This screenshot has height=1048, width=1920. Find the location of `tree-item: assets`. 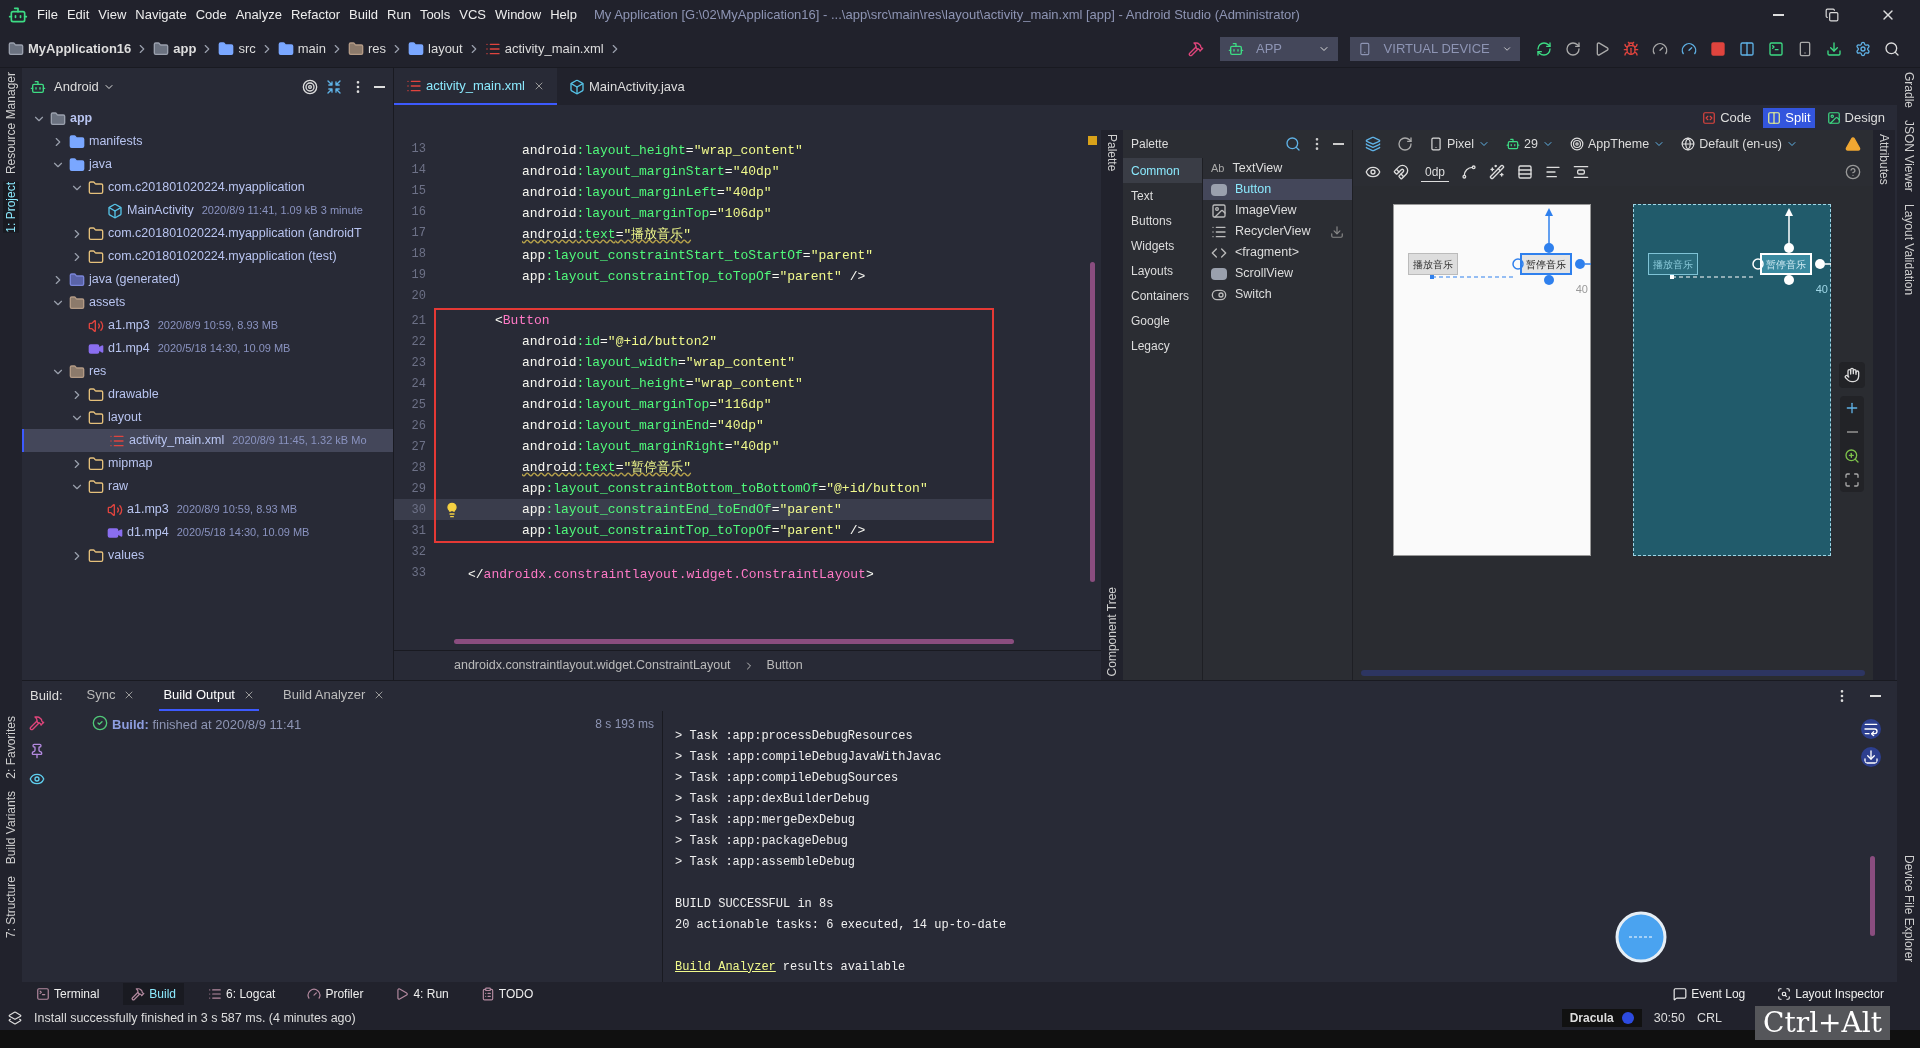

tree-item: assets is located at coordinates (207, 302).